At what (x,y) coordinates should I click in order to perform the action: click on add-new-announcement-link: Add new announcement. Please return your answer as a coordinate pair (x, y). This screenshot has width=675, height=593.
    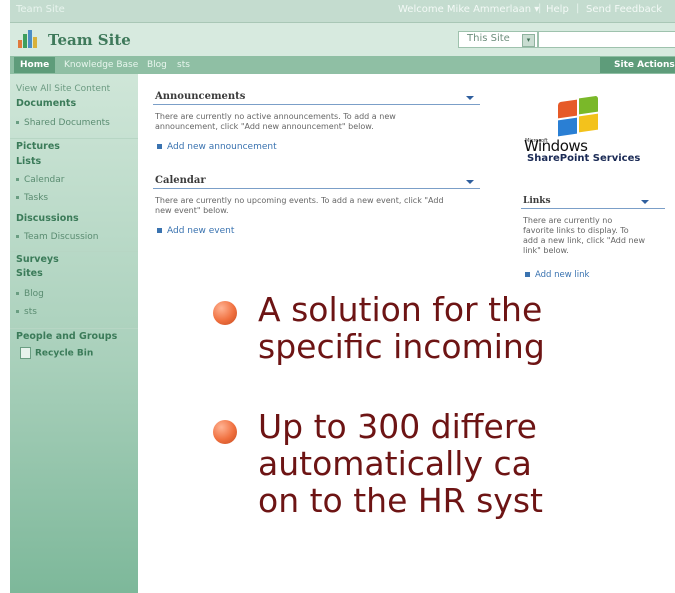
    Looking at the image, I should click on (217, 147).